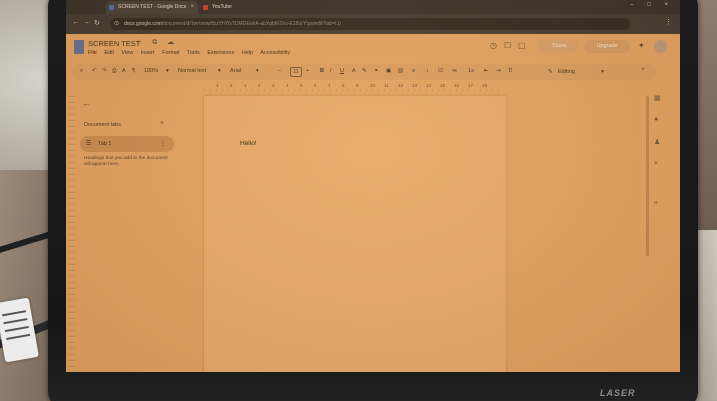 The width and height of the screenshot is (717, 401). Describe the element at coordinates (376, 71) in the screenshot. I see `link-icon: ⚭` at that location.